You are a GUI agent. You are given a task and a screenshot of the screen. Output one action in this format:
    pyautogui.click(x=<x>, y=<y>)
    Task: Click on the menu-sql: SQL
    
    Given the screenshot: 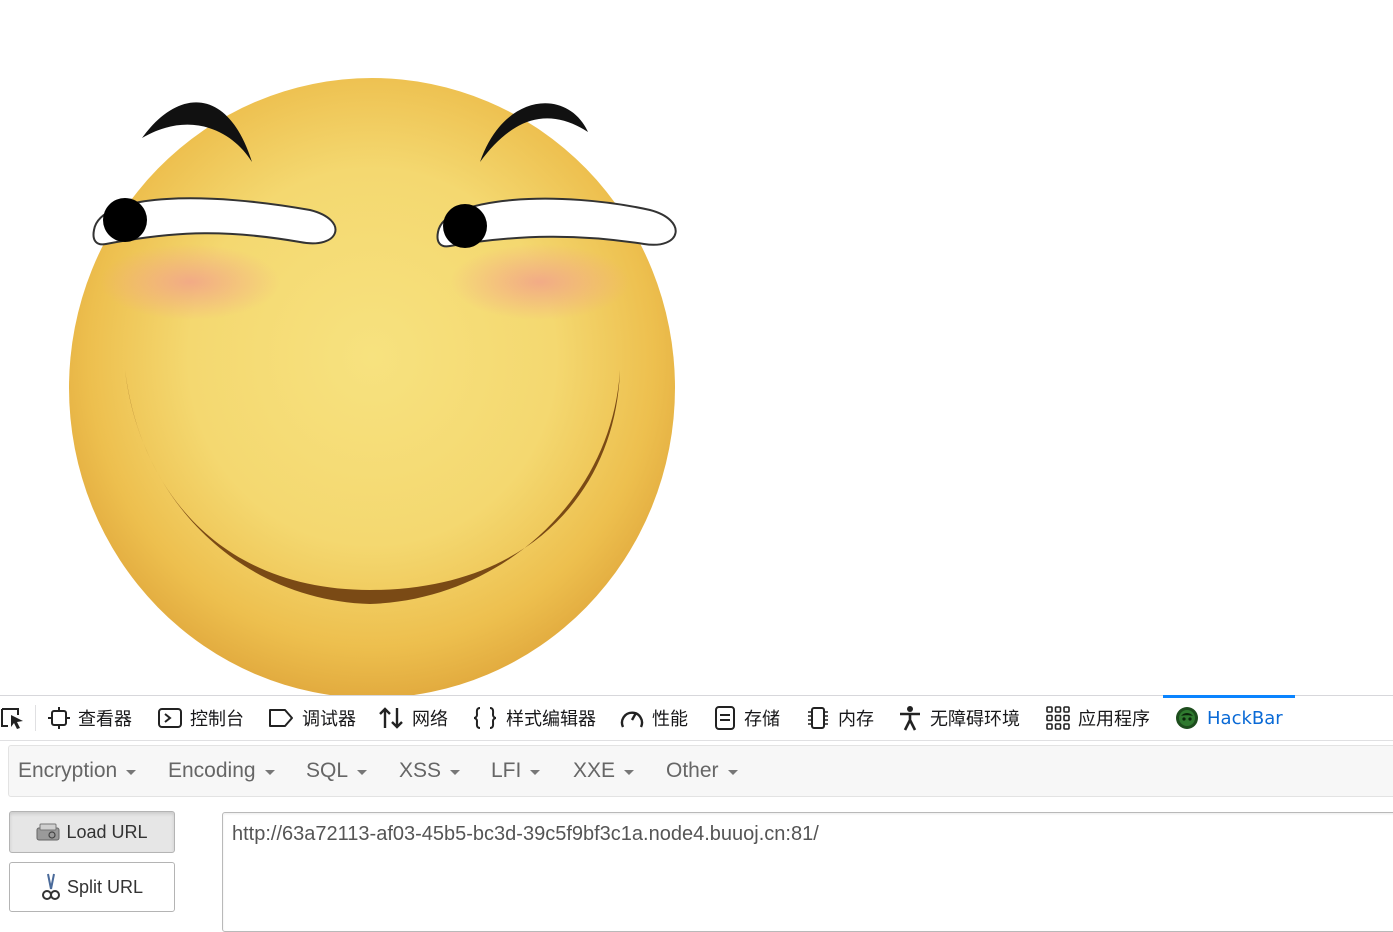 What is the action you would take?
    pyautogui.click(x=337, y=771)
    